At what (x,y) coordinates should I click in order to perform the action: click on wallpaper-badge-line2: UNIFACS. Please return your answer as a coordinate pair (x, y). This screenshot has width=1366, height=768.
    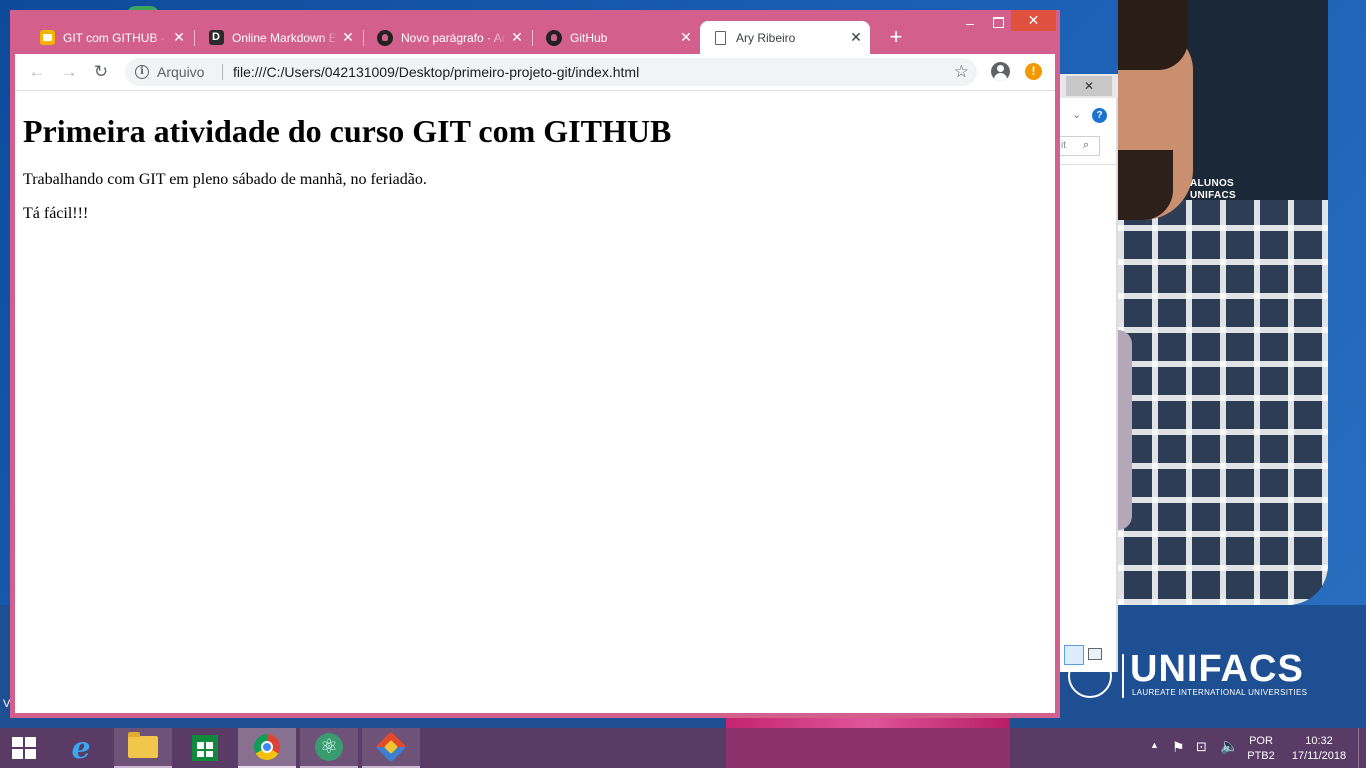
    Looking at the image, I should click on (1213, 195).